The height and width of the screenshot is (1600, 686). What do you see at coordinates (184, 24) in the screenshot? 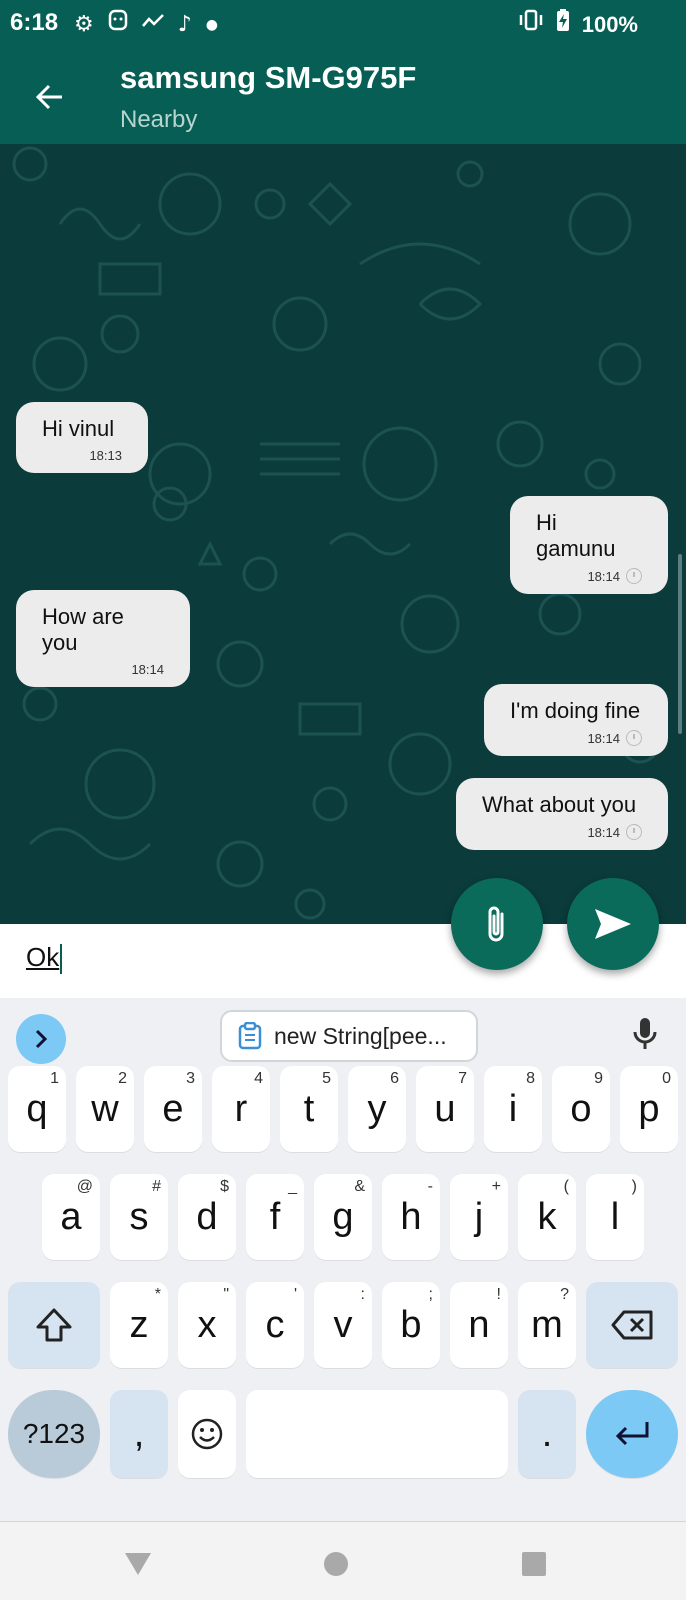
I see `music-note-icon: ♪` at bounding box center [184, 24].